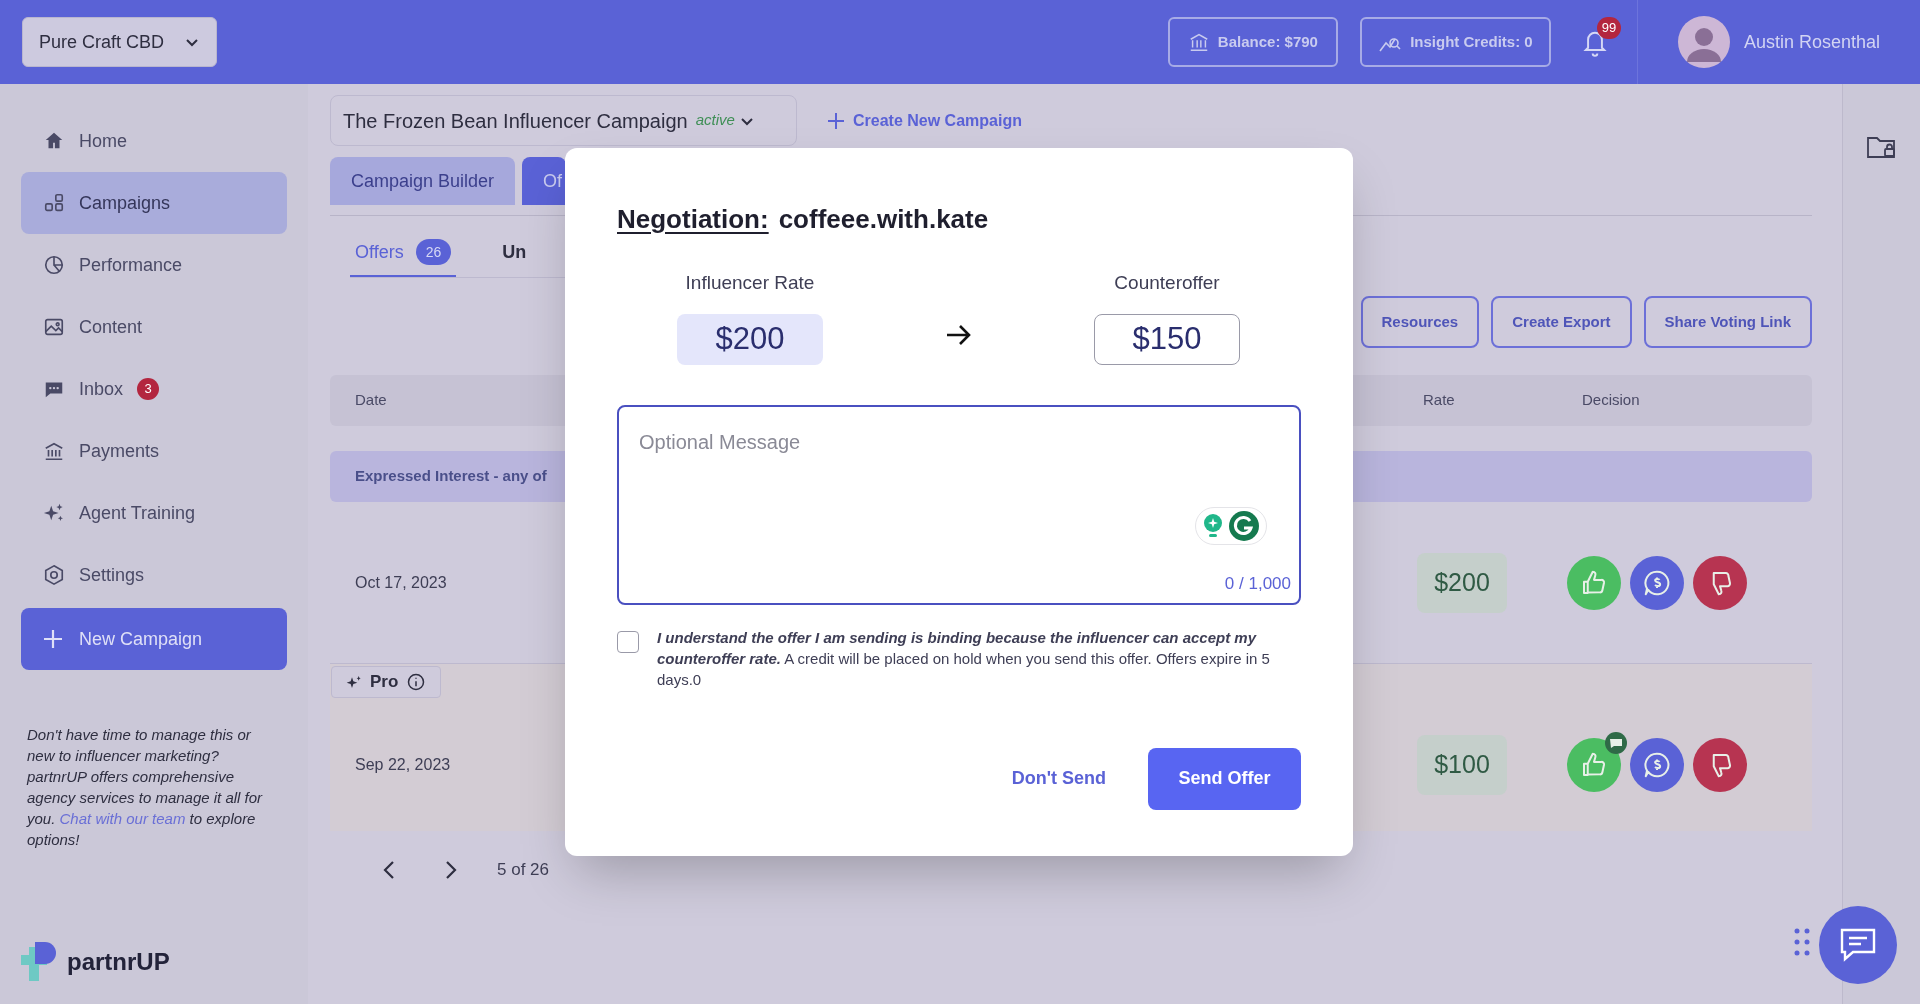 Image resolution: width=1920 pixels, height=1004 pixels. I want to click on drag-handle-icon, so click(1802, 942).